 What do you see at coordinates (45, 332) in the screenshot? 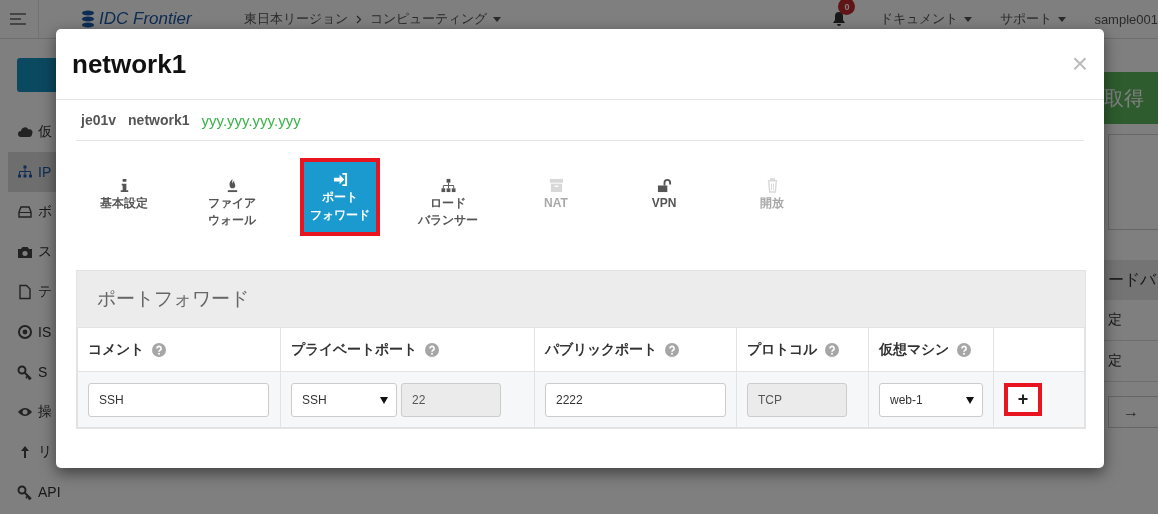
I see `sidebar-label: IS` at bounding box center [45, 332].